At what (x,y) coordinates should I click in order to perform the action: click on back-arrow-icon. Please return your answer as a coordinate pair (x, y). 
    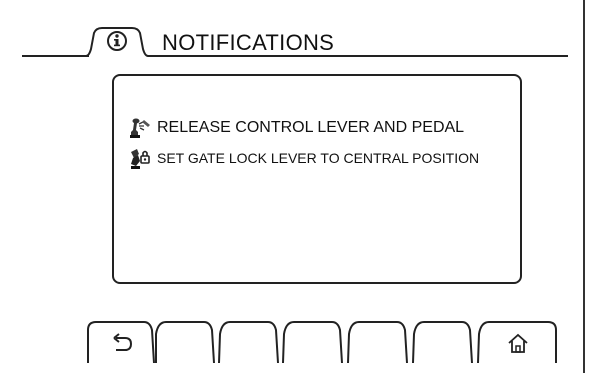
    Looking at the image, I should click on (123, 342).